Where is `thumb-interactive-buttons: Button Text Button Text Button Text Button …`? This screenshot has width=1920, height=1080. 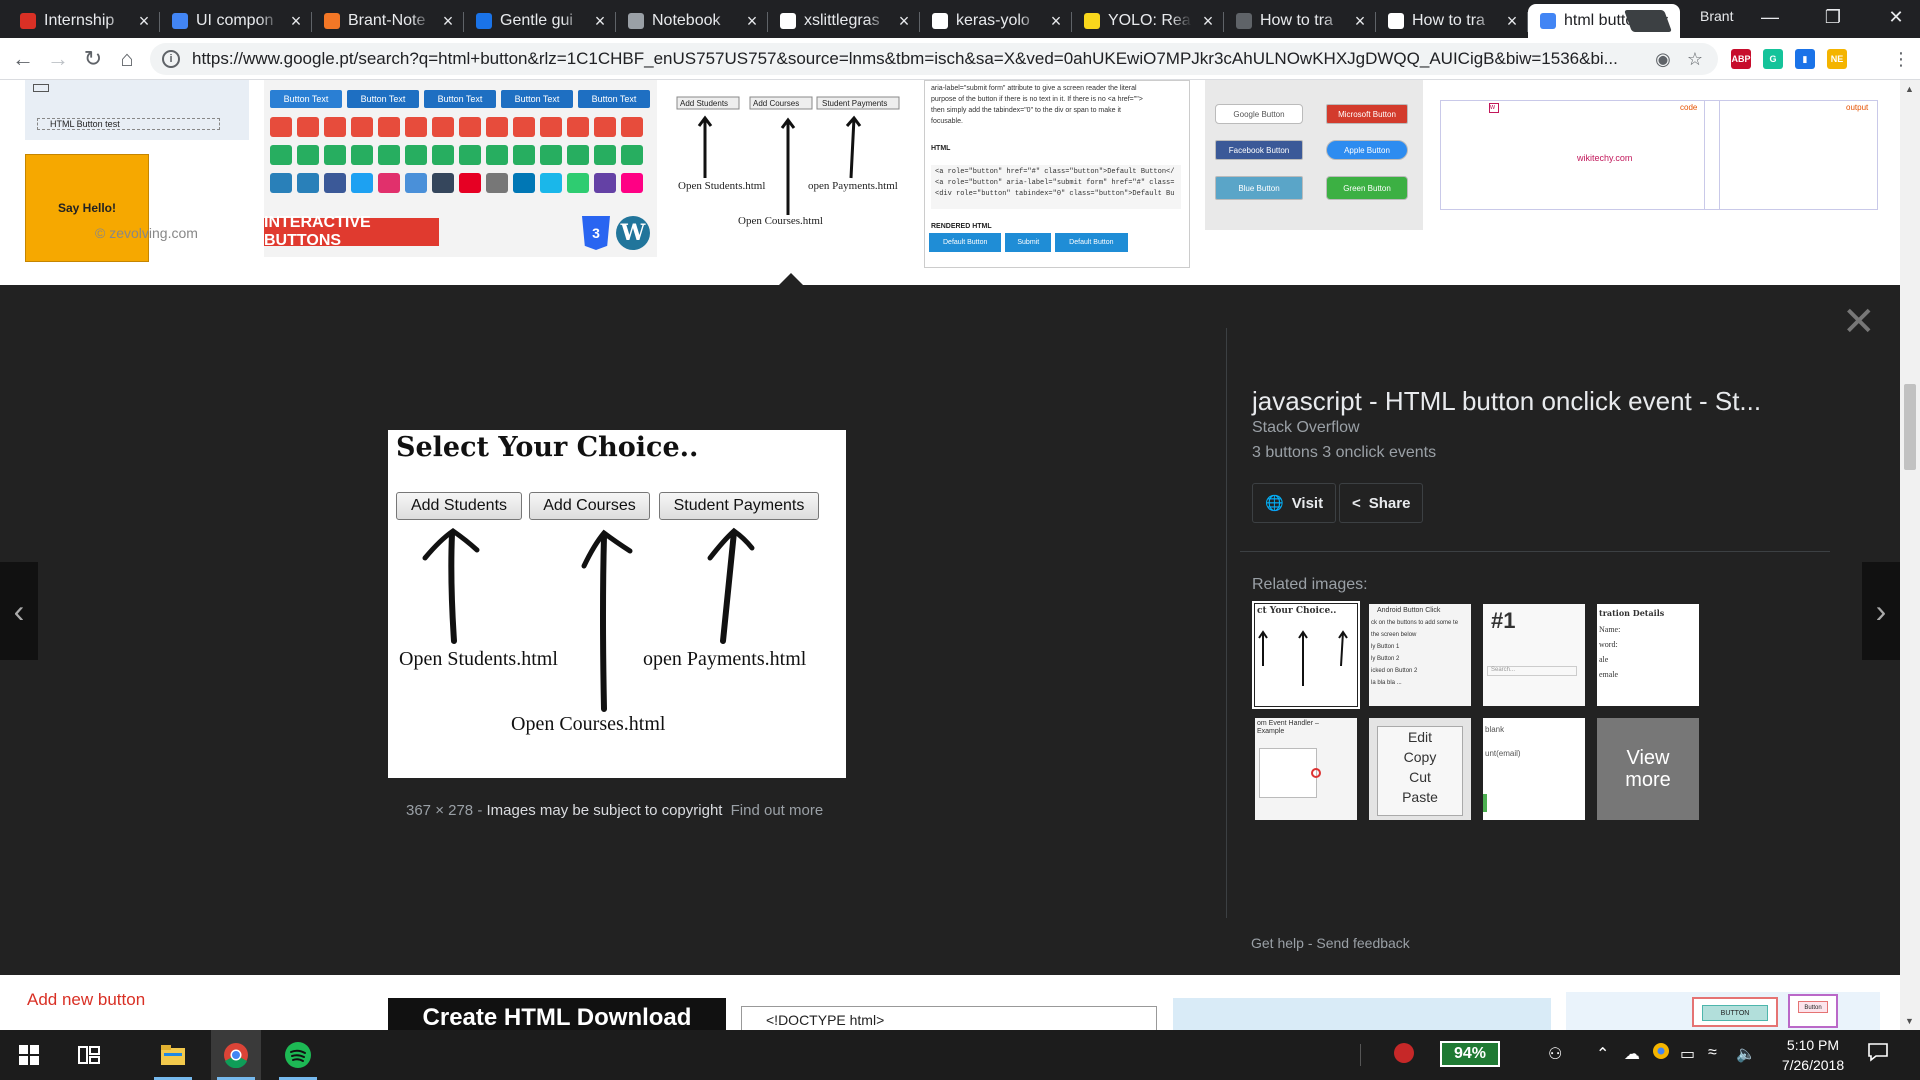 thumb-interactive-buttons: Button Text Button Text Button Text Button … is located at coordinates (460, 168).